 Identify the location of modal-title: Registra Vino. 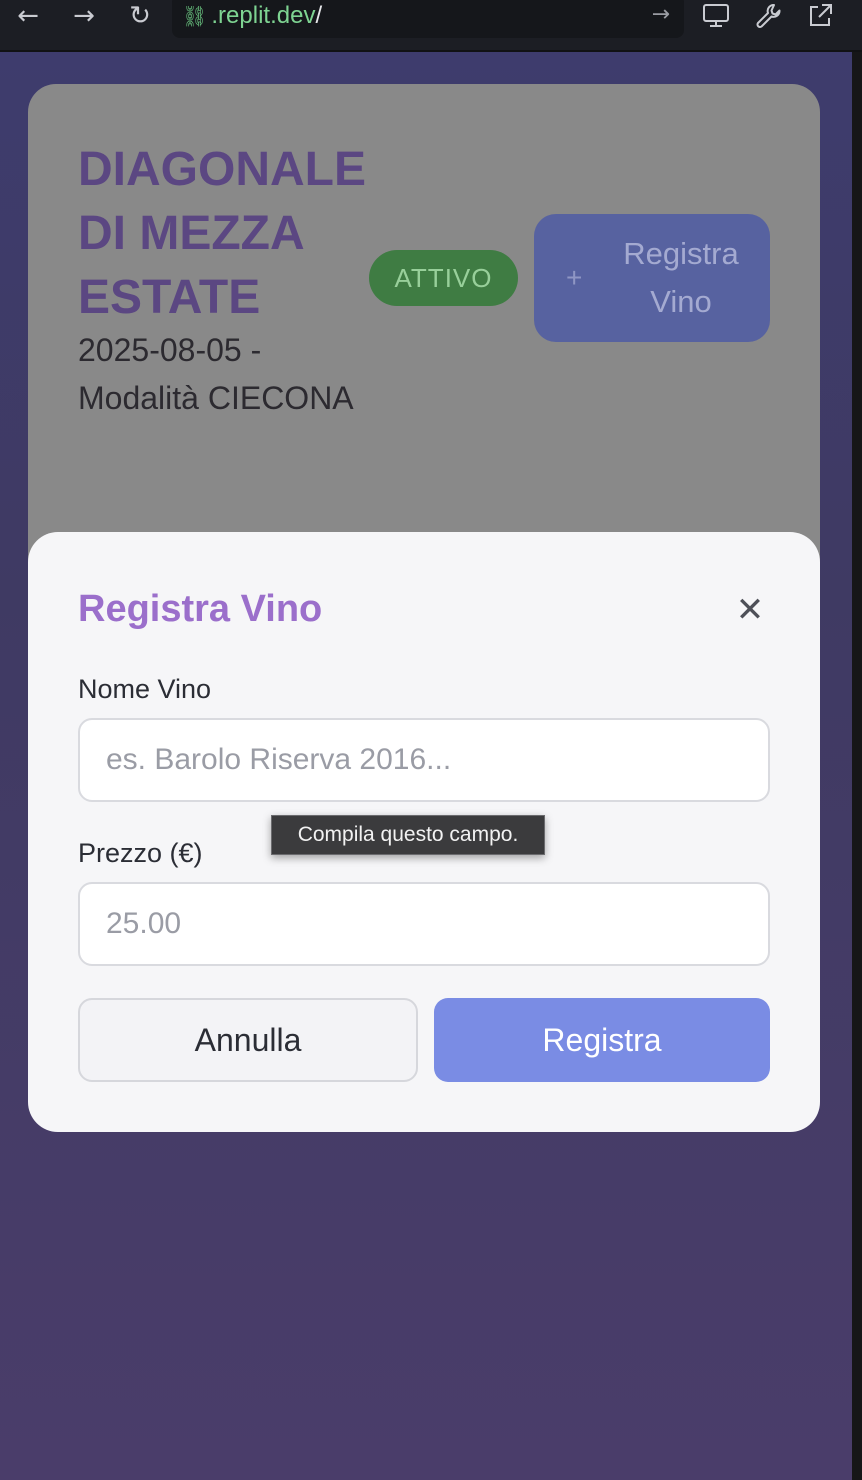
(200, 609).